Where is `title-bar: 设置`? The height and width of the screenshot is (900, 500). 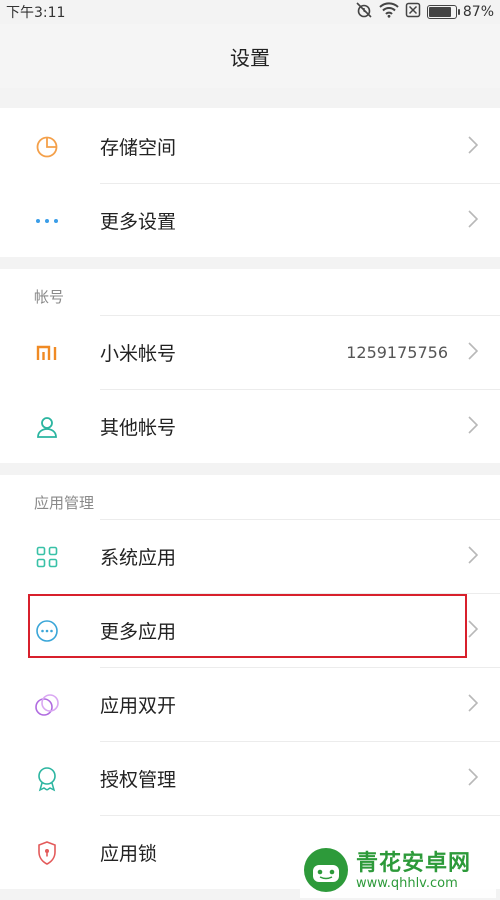 title-bar: 设置 is located at coordinates (250, 56).